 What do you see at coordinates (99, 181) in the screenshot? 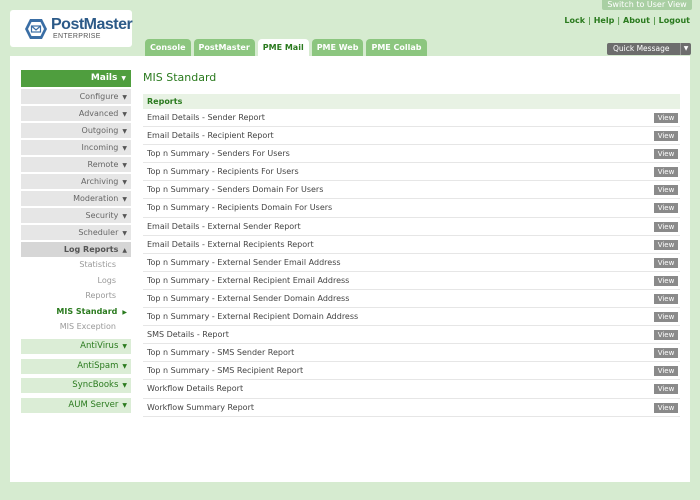
I see `sidebar-item-label: Archiving` at bounding box center [99, 181].